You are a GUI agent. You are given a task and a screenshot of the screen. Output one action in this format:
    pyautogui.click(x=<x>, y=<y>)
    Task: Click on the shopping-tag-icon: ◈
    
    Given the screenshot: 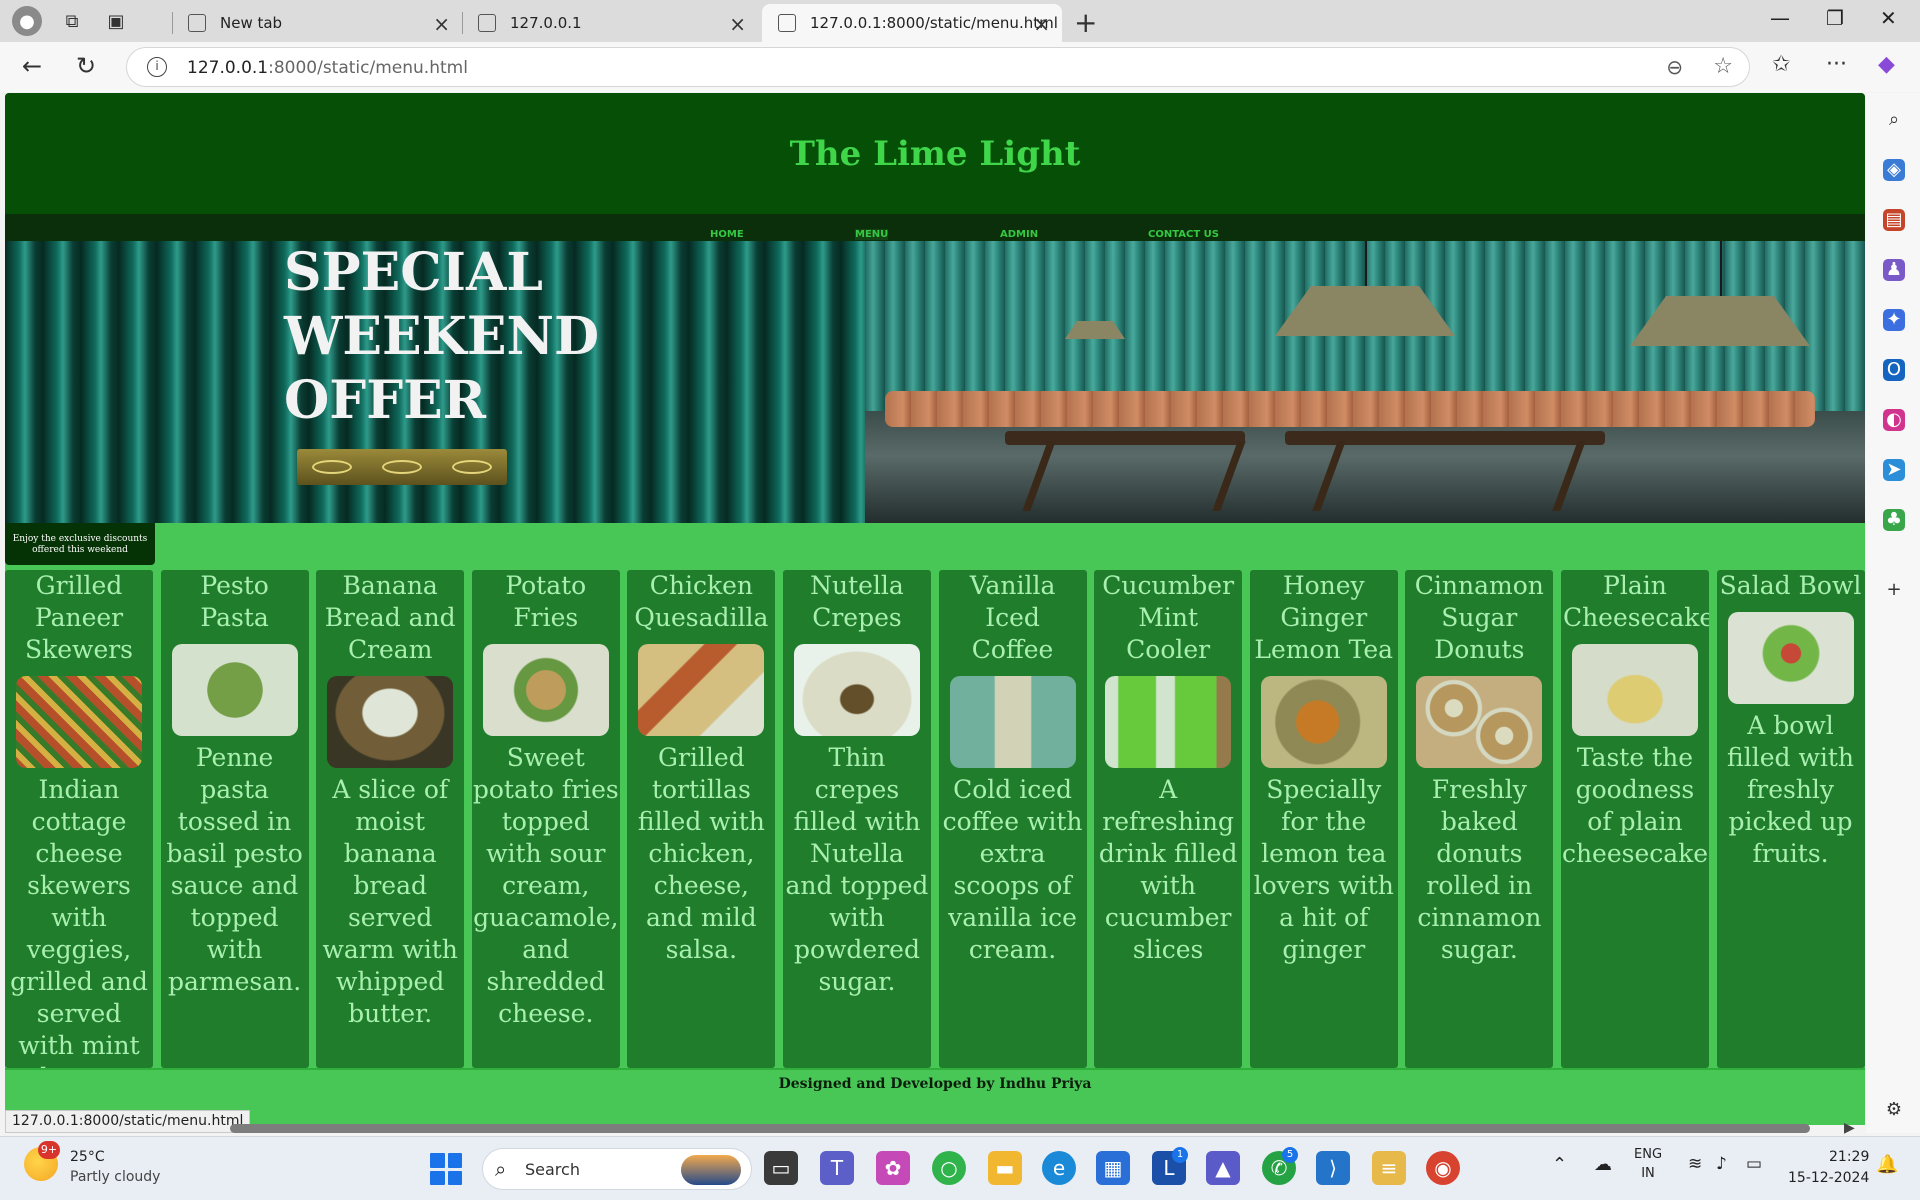 What is the action you would take?
    pyautogui.click(x=1894, y=170)
    